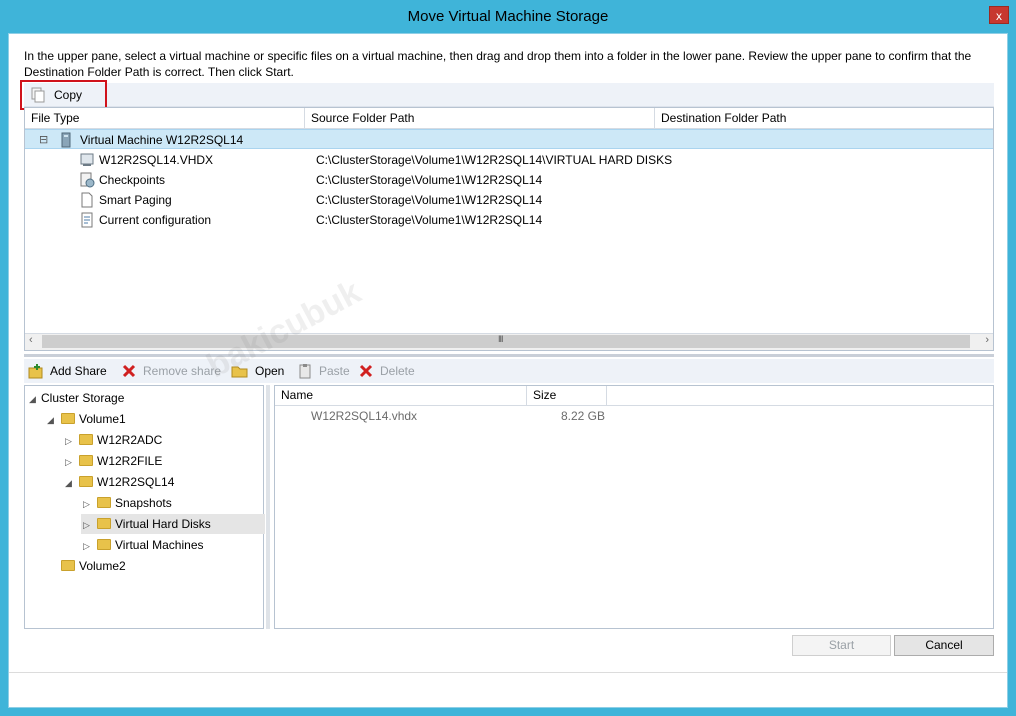  What do you see at coordinates (83, 398) in the screenshot?
I see `tree-label: Cluster Storage` at bounding box center [83, 398].